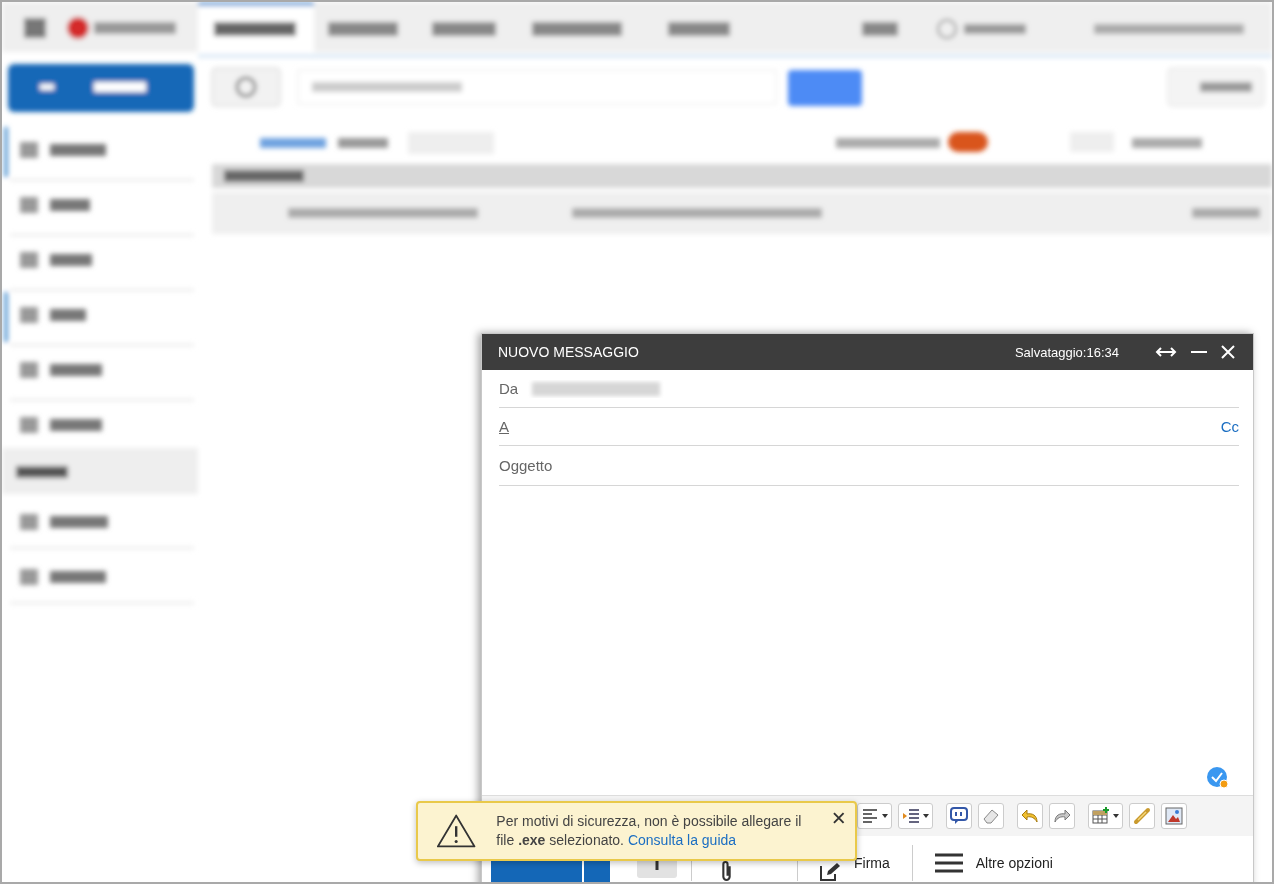 The width and height of the screenshot is (1274, 884). What do you see at coordinates (509, 388) in the screenshot?
I see `field-label: Da` at bounding box center [509, 388].